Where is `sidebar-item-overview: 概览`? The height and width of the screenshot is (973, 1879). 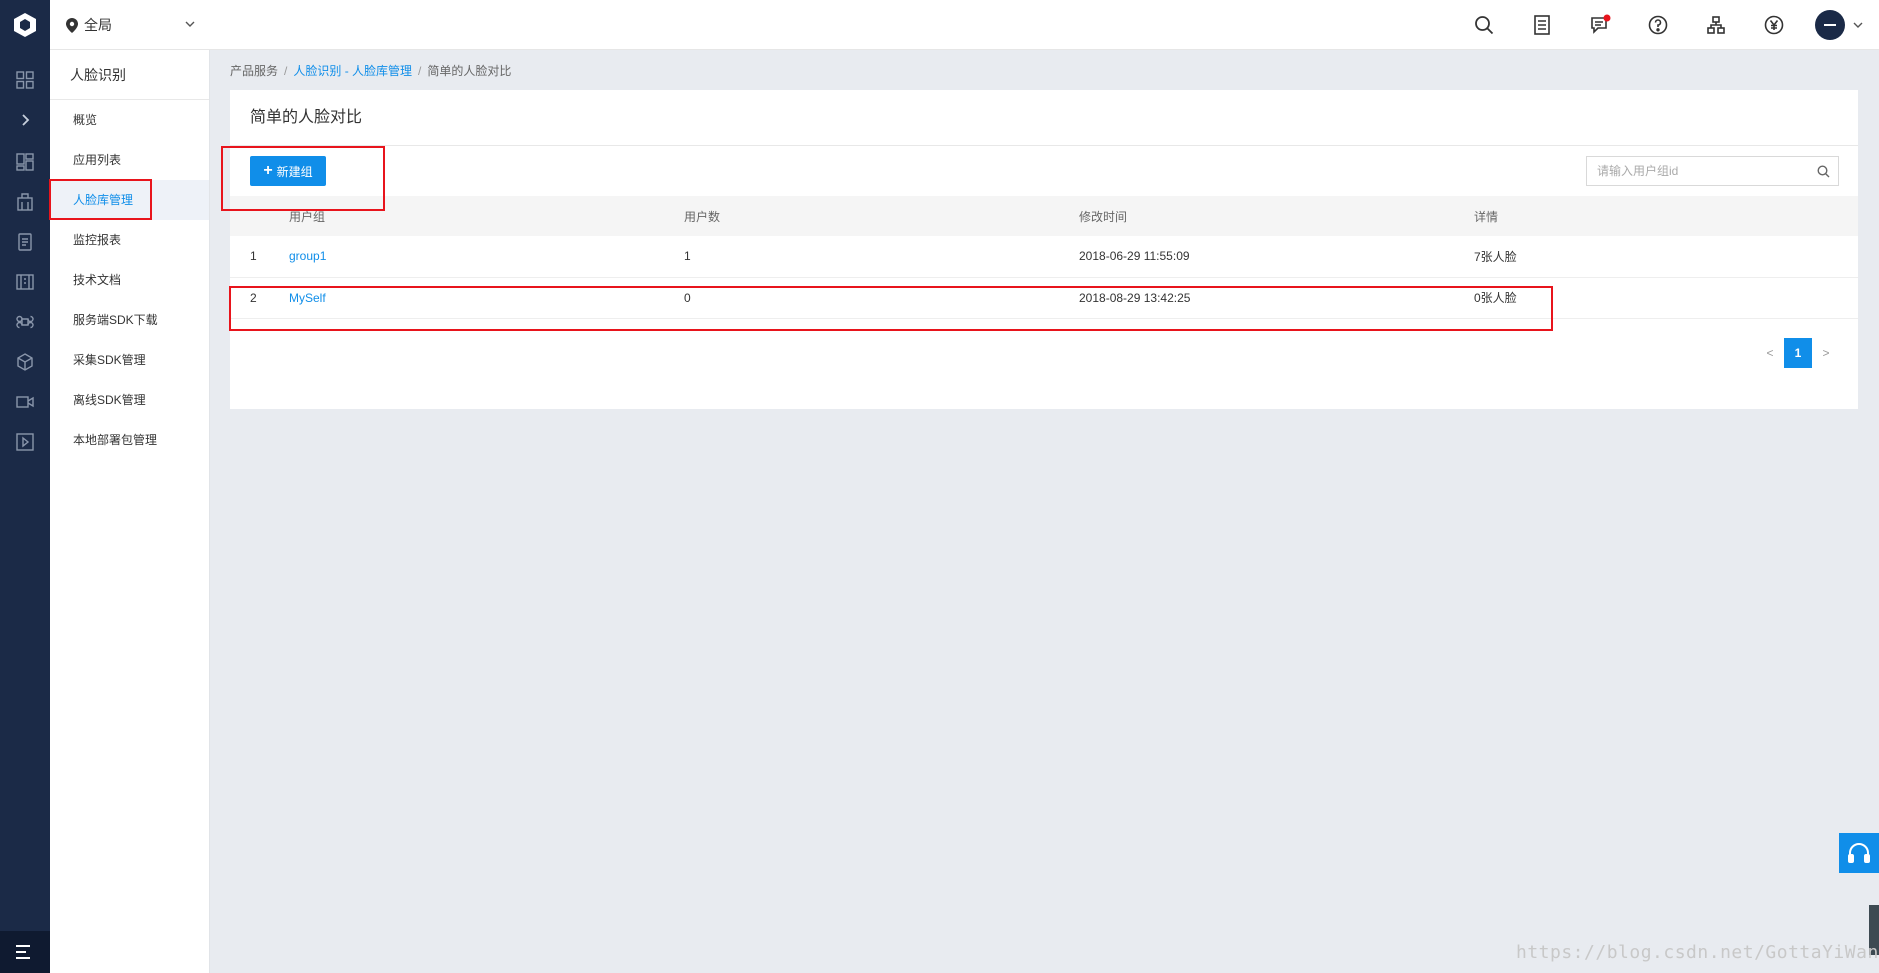
sidebar-item-overview: 概览 is located at coordinates (129, 120).